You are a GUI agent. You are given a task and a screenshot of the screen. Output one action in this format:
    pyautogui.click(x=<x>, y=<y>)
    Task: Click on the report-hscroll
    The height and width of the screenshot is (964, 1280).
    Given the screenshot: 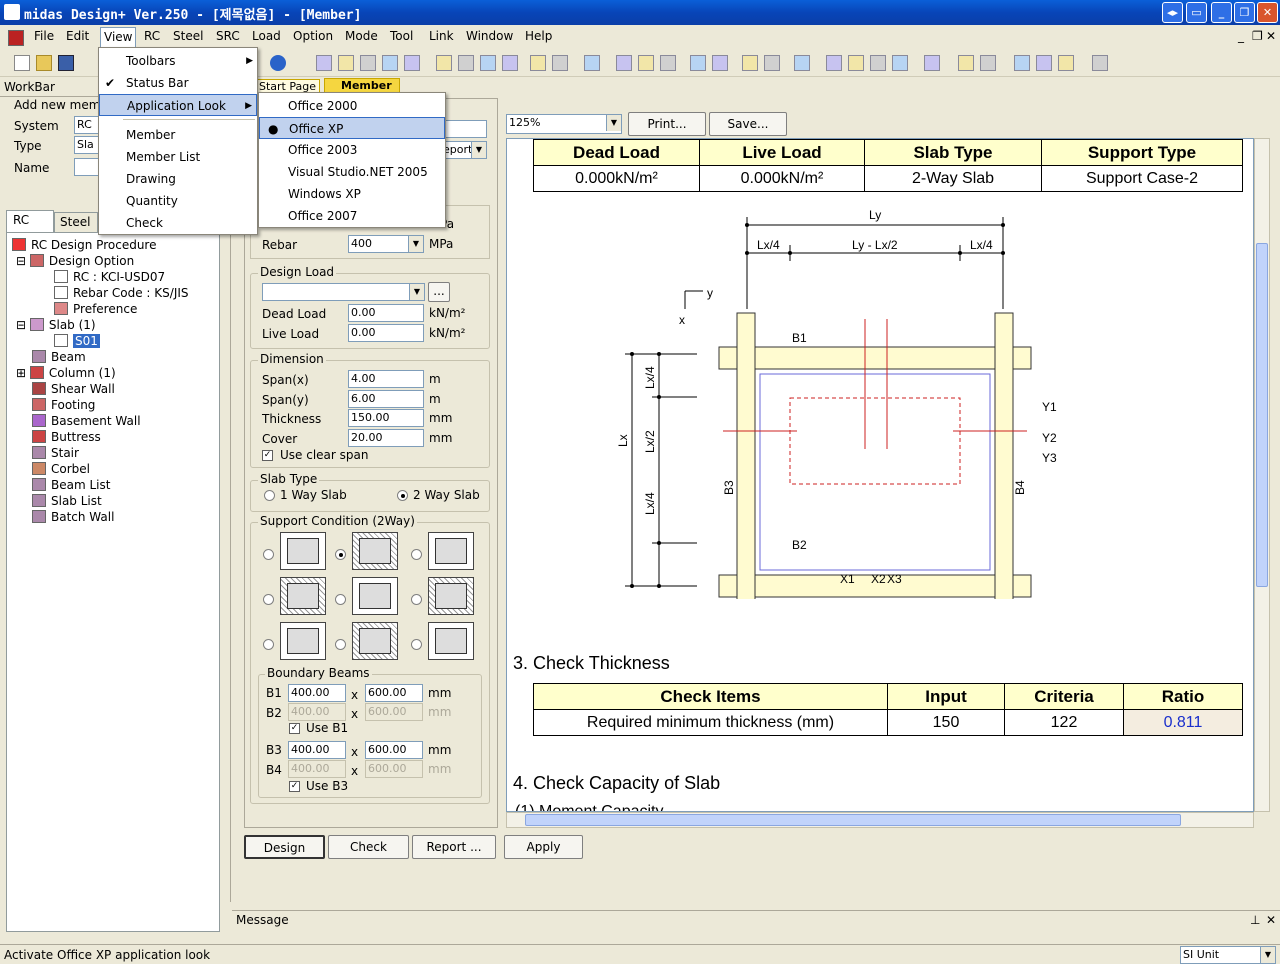 What is the action you would take?
    pyautogui.click(x=880, y=820)
    